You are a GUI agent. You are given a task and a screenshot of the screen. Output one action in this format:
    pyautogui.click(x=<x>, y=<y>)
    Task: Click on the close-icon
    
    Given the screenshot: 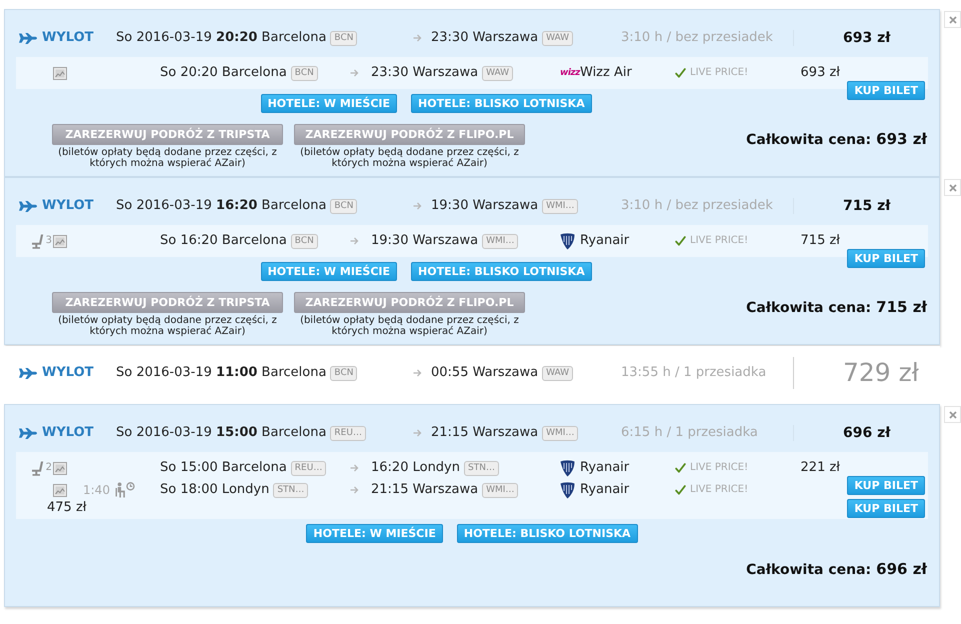 What is the action you would take?
    pyautogui.click(x=952, y=188)
    